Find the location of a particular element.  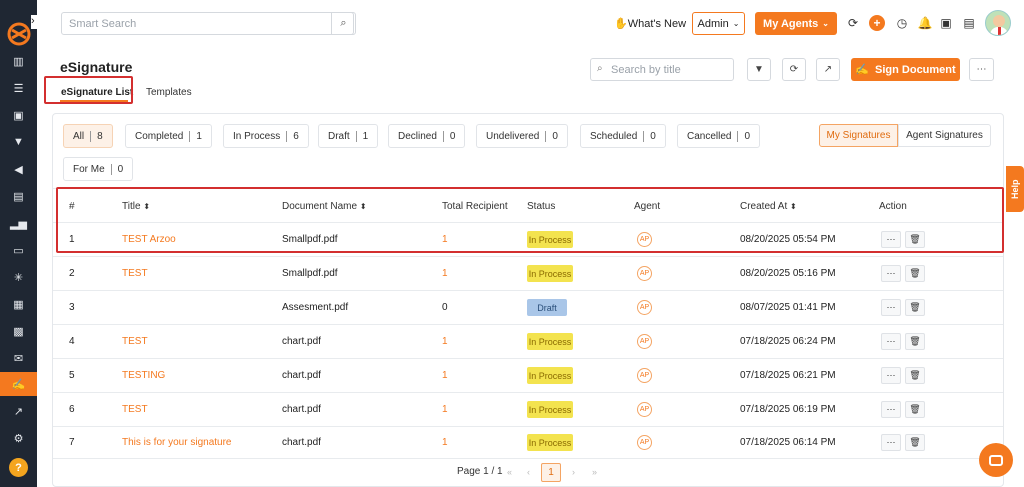

help-tab: Help is located at coordinates (1015, 189).